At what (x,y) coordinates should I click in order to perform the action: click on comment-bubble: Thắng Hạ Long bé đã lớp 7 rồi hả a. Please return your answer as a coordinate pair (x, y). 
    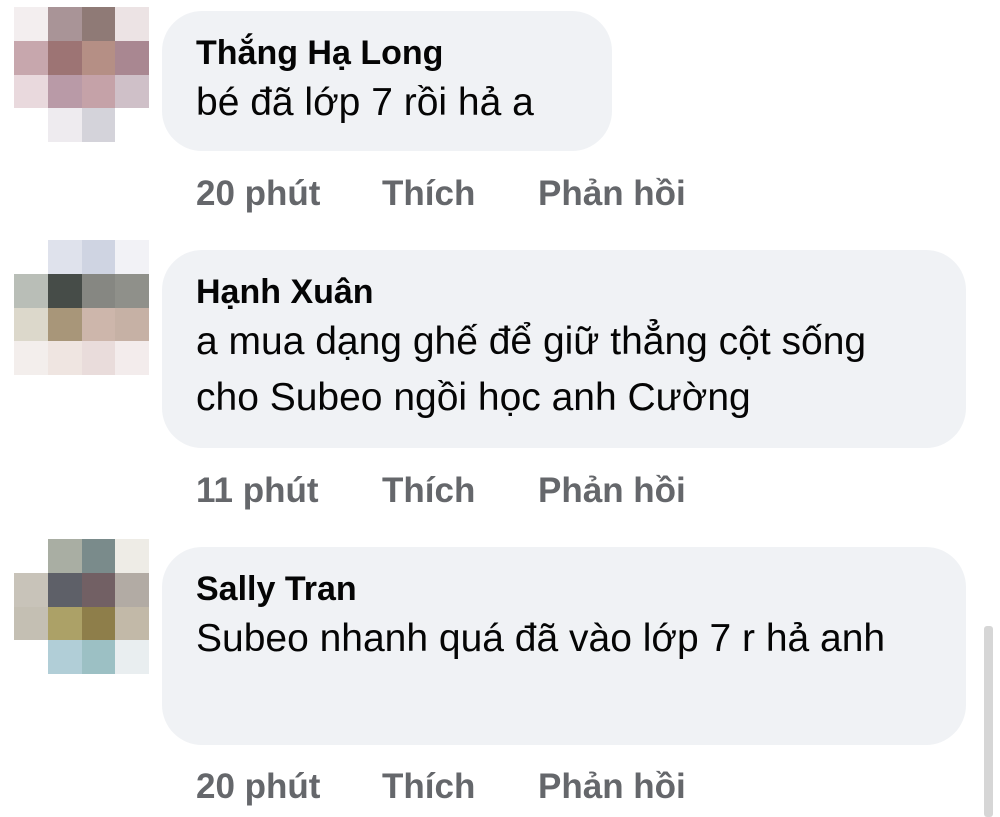
    Looking at the image, I should click on (387, 81).